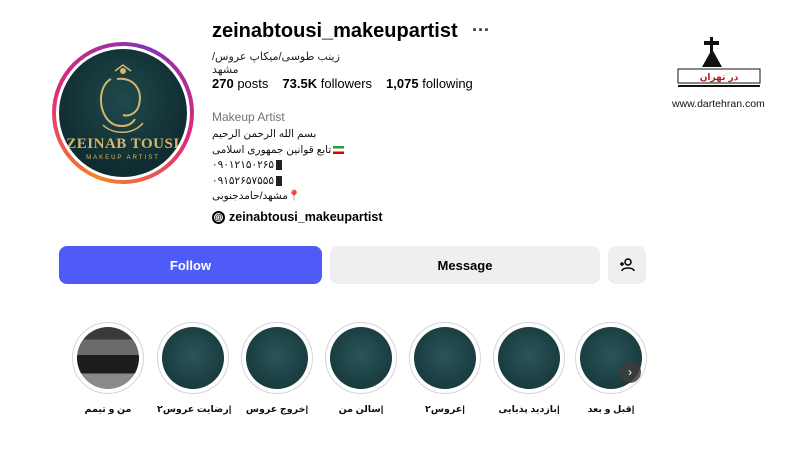 This screenshot has height=451, width=800. I want to click on threads-handle: zeinabtousi_makeupartist, so click(306, 217).